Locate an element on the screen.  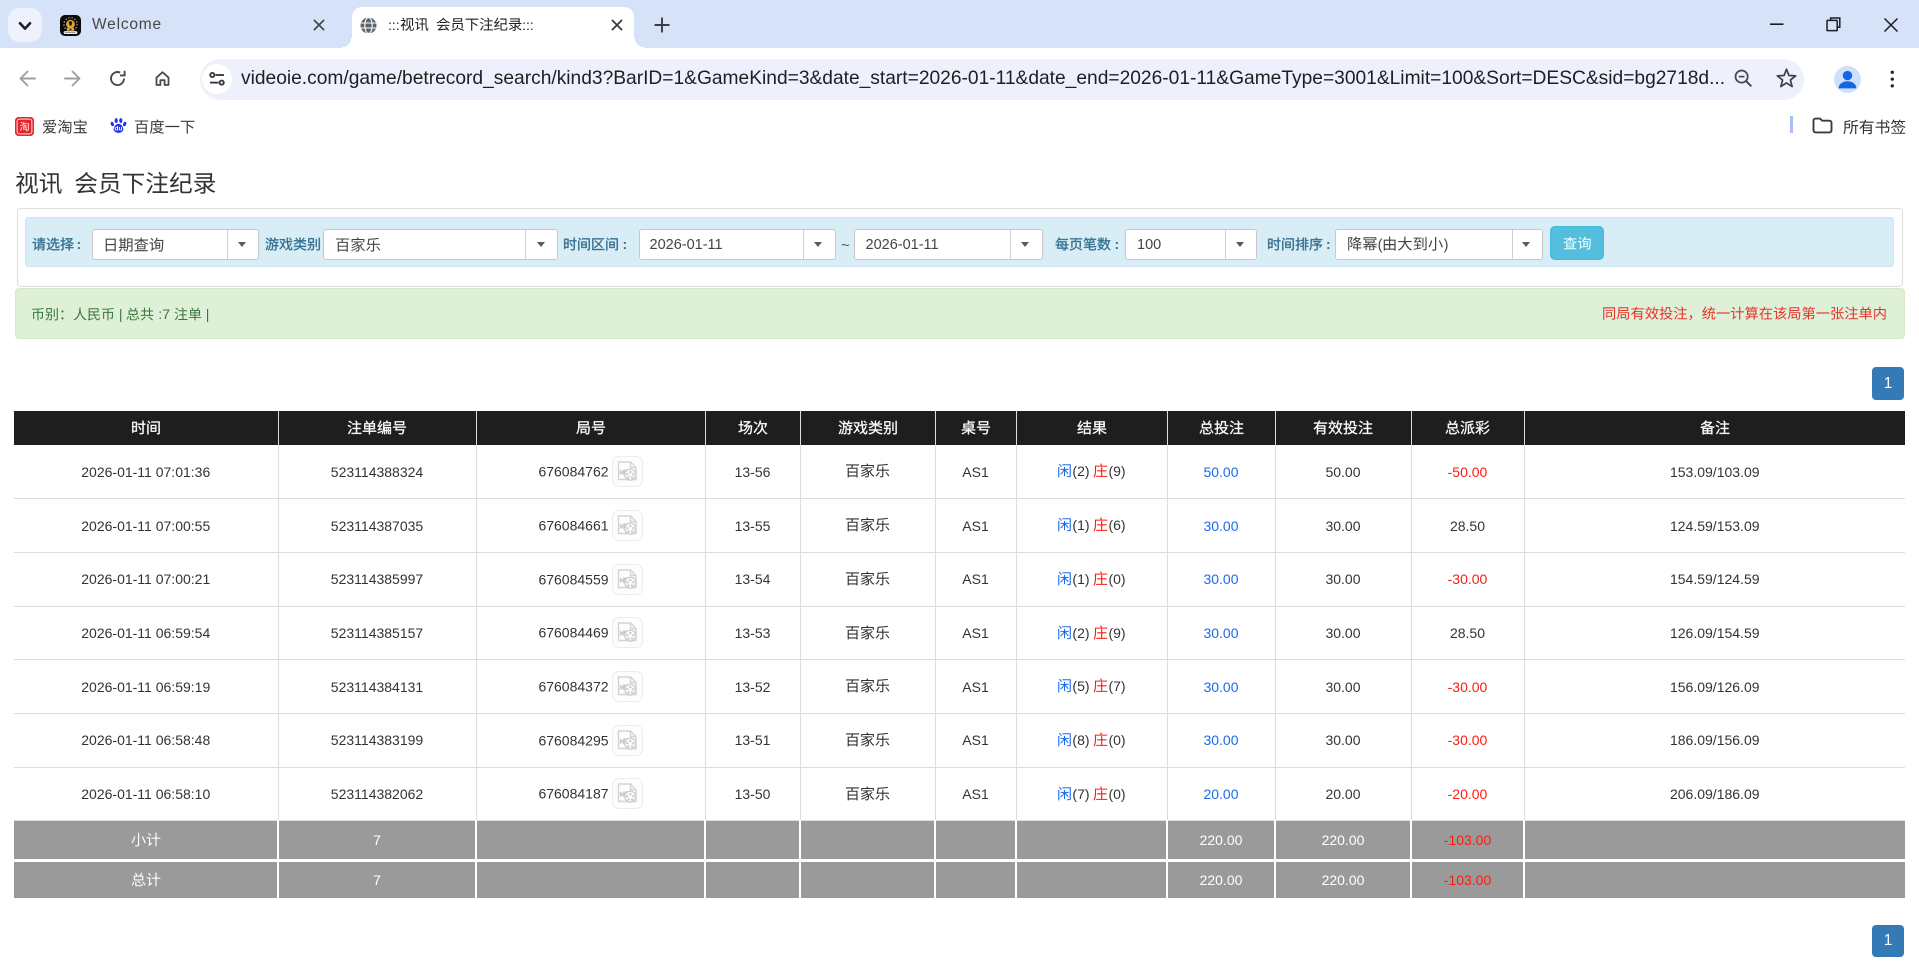
svg-text: du is located at coordinates (119, 129).